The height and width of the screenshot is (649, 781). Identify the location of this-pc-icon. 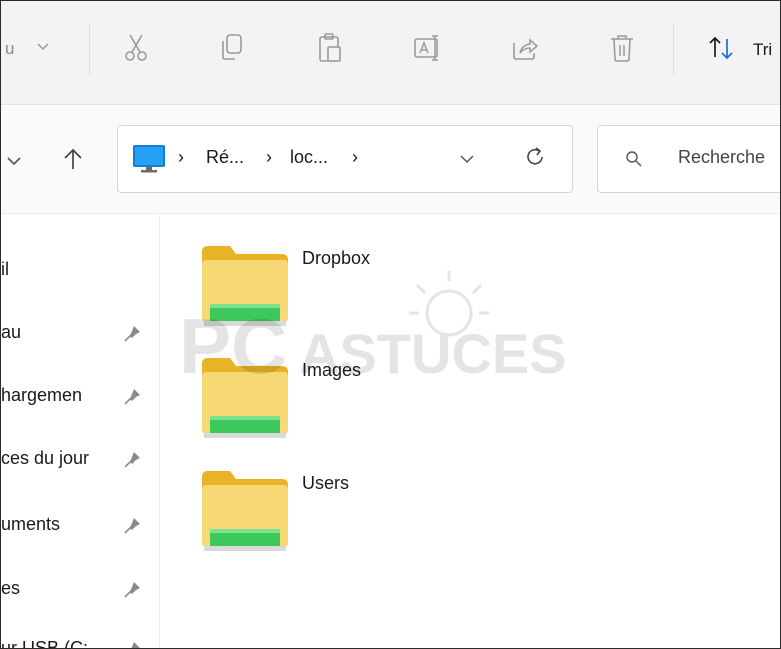
(149, 159).